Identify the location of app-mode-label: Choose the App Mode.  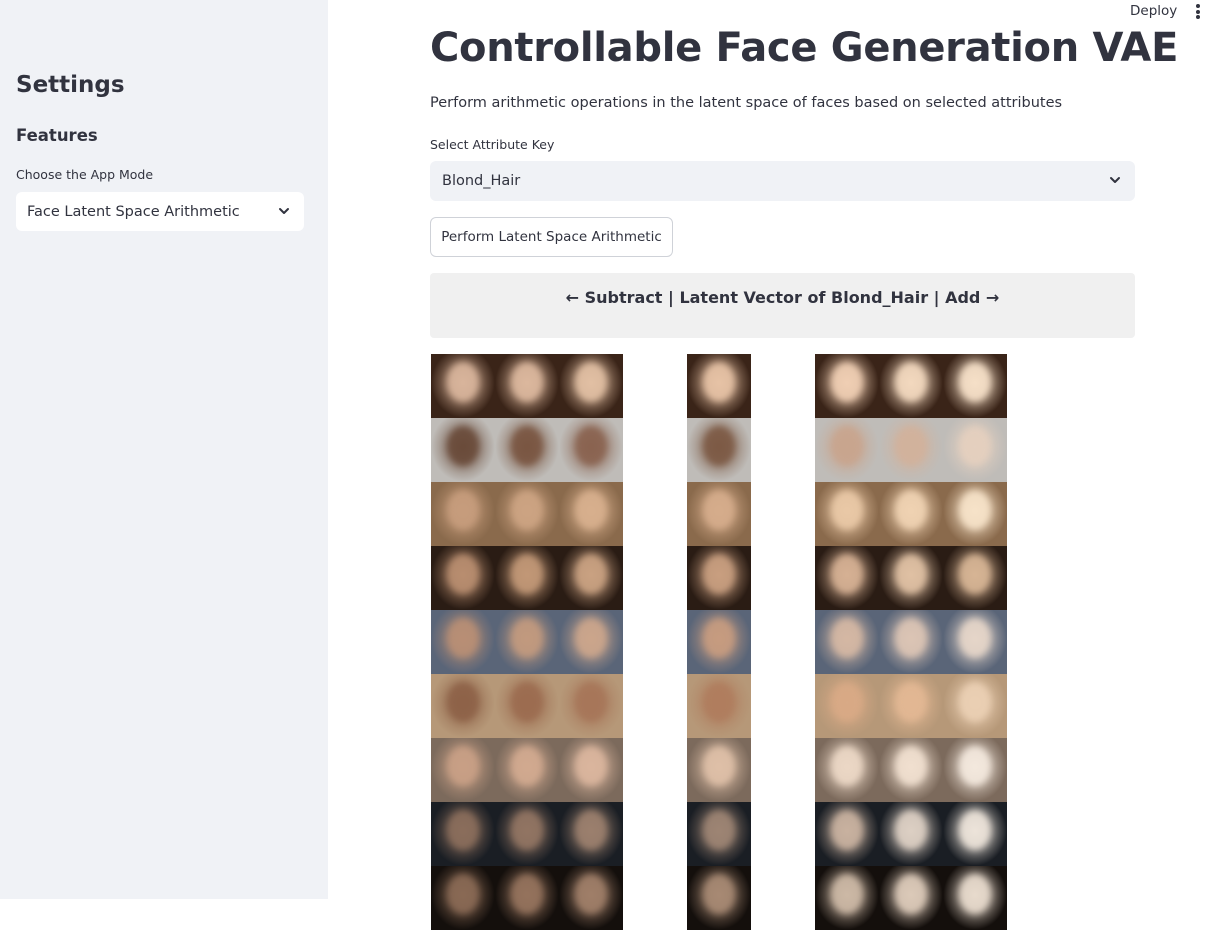
(85, 174).